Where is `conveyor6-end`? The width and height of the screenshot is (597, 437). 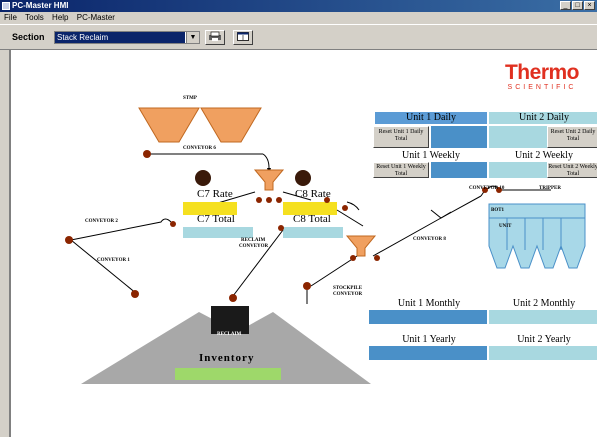
conveyor6-end is located at coordinates (266, 161).